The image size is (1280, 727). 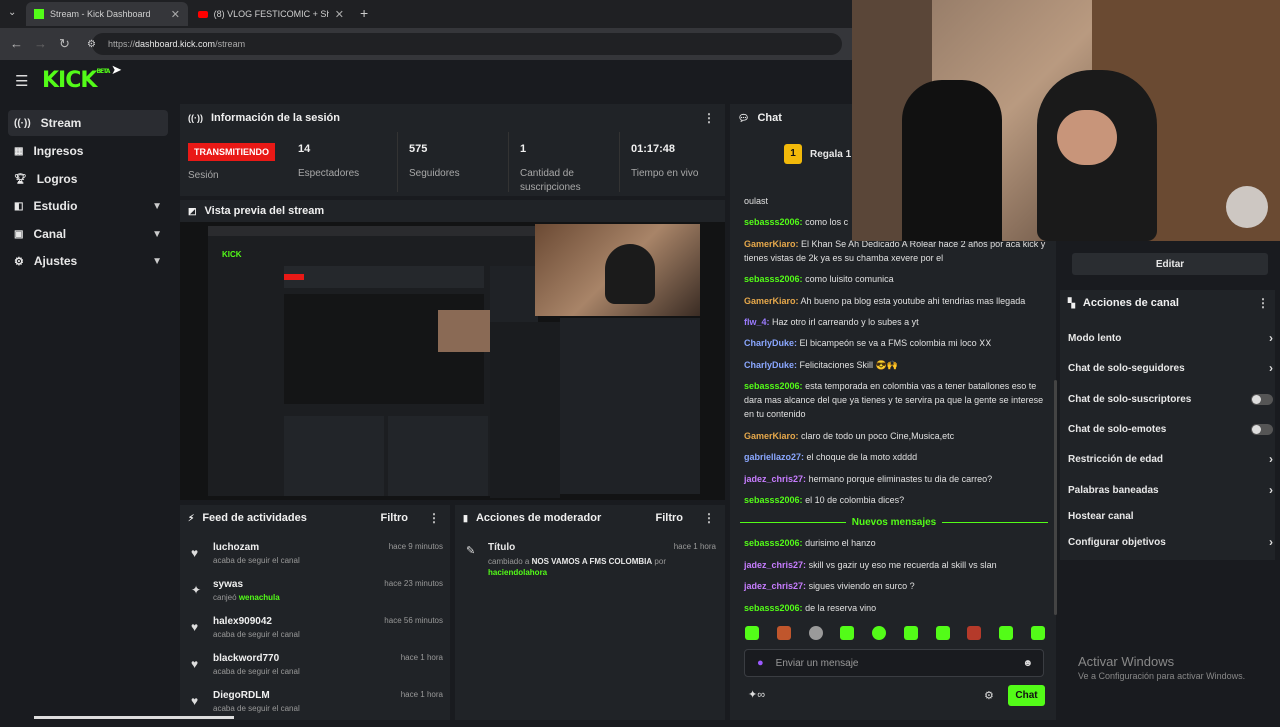 What do you see at coordinates (1170, 542) in the screenshot?
I see `channel-action-goals: Configurar objetivos ›` at bounding box center [1170, 542].